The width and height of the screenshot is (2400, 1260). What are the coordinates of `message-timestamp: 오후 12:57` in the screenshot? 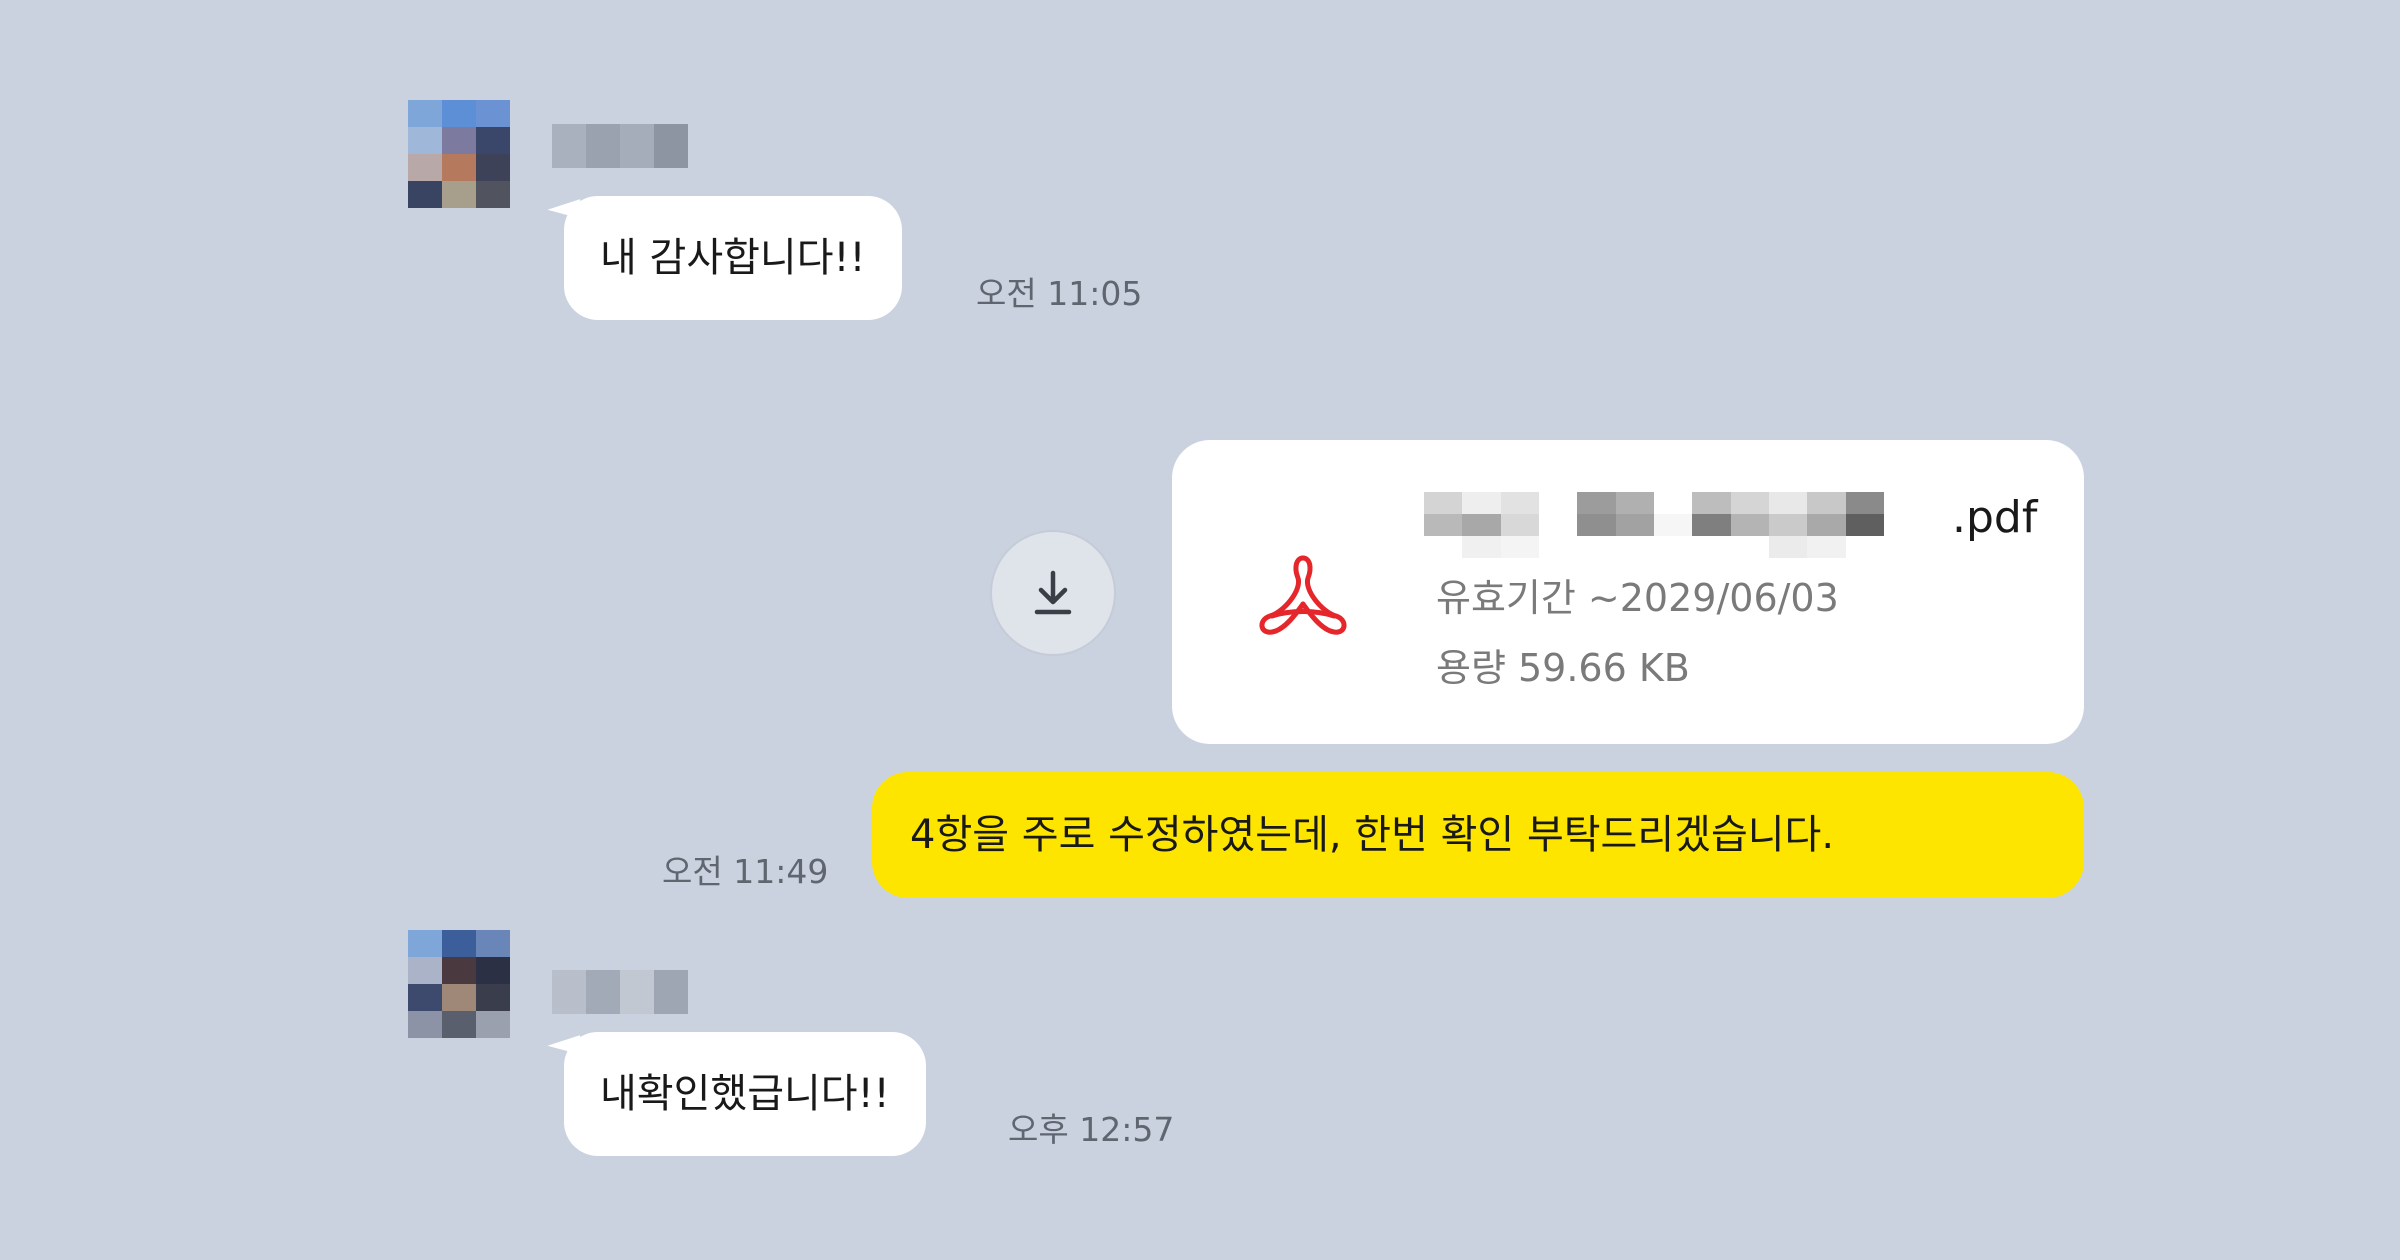 It's located at (1091, 1129).